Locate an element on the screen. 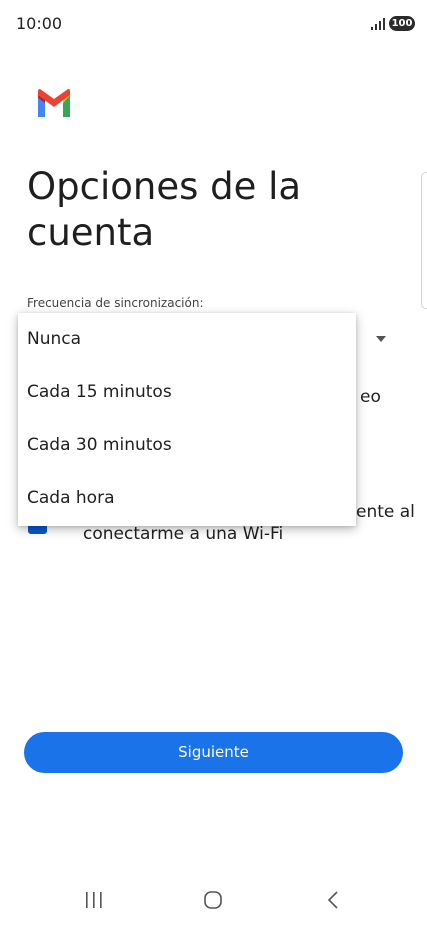 This screenshot has width=427, height=926. home-icon is located at coordinates (213, 900).